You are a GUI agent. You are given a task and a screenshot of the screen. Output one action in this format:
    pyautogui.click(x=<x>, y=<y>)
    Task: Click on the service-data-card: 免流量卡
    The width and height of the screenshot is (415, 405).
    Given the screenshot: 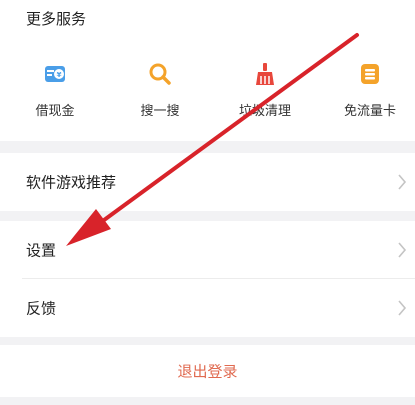 What is the action you would take?
    pyautogui.click(x=367, y=90)
    